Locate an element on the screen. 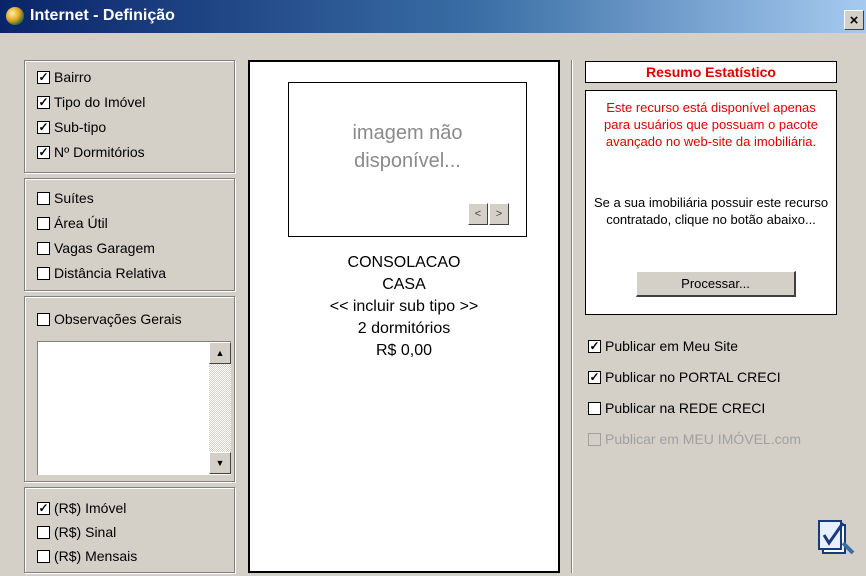 The image size is (866, 576). checkbox-label: (R$) Imóvel is located at coordinates (90, 508).